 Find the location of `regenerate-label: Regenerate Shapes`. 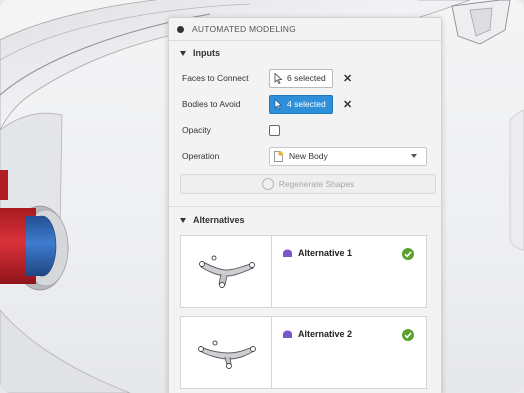

regenerate-label: Regenerate Shapes is located at coordinates (316, 184).